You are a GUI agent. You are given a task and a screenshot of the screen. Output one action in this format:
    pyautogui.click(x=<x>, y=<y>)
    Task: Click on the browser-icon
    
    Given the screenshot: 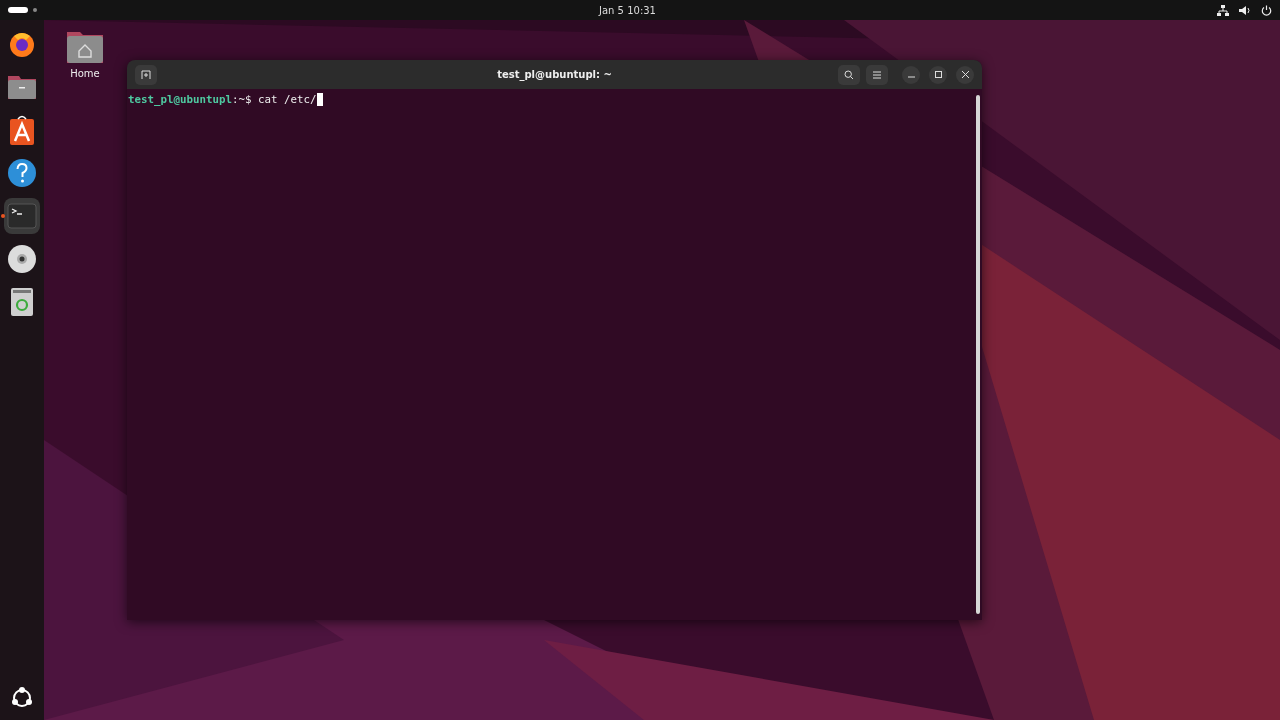 What is the action you would take?
    pyautogui.click(x=22, y=44)
    